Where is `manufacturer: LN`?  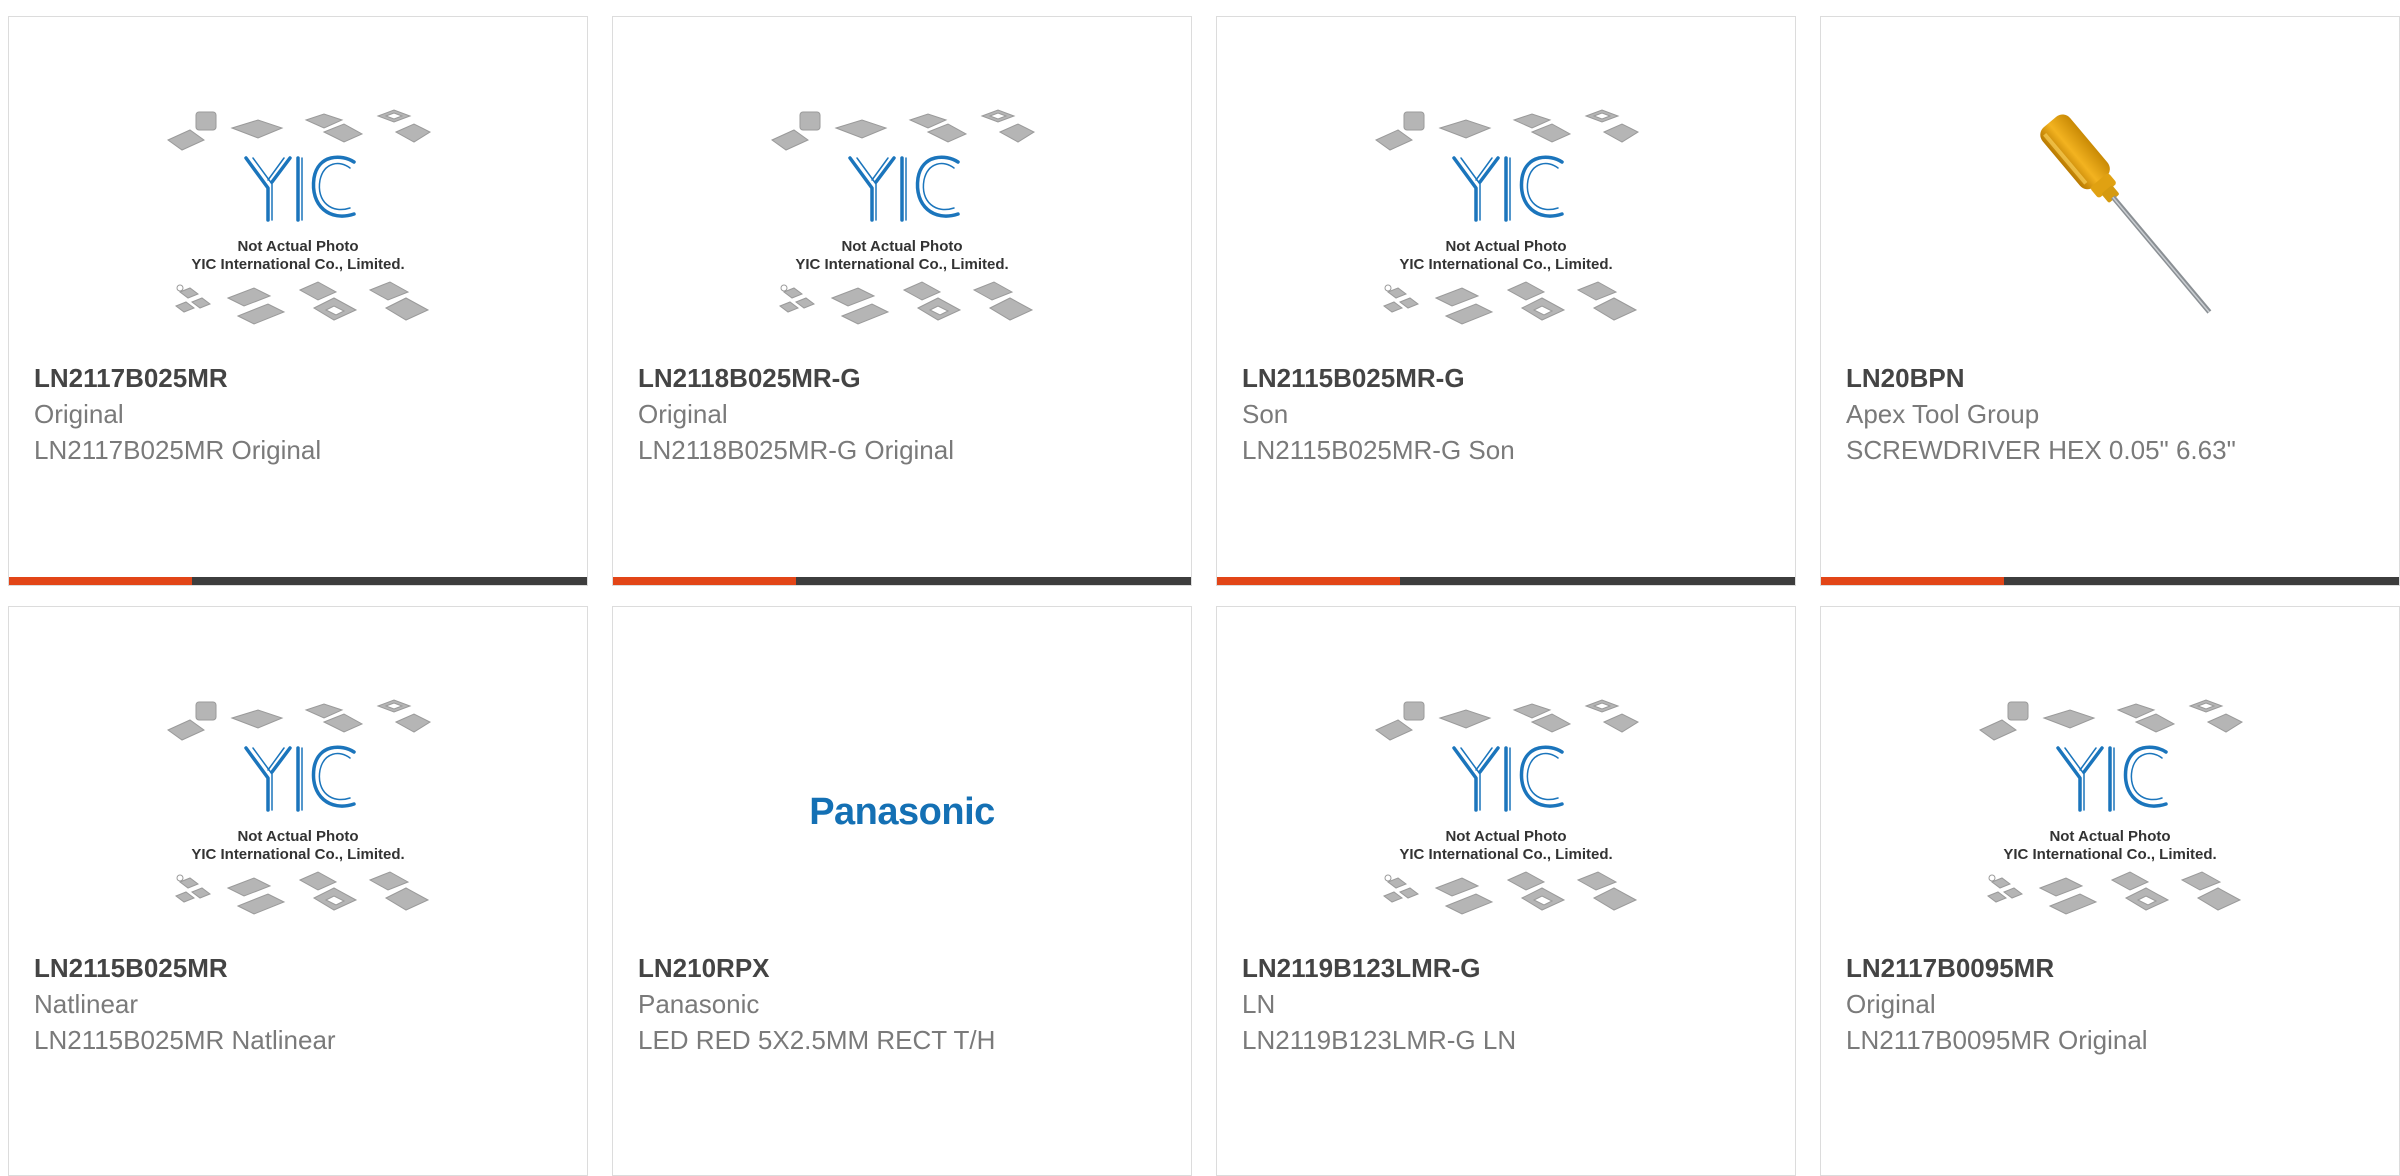 manufacturer: LN is located at coordinates (1259, 1004).